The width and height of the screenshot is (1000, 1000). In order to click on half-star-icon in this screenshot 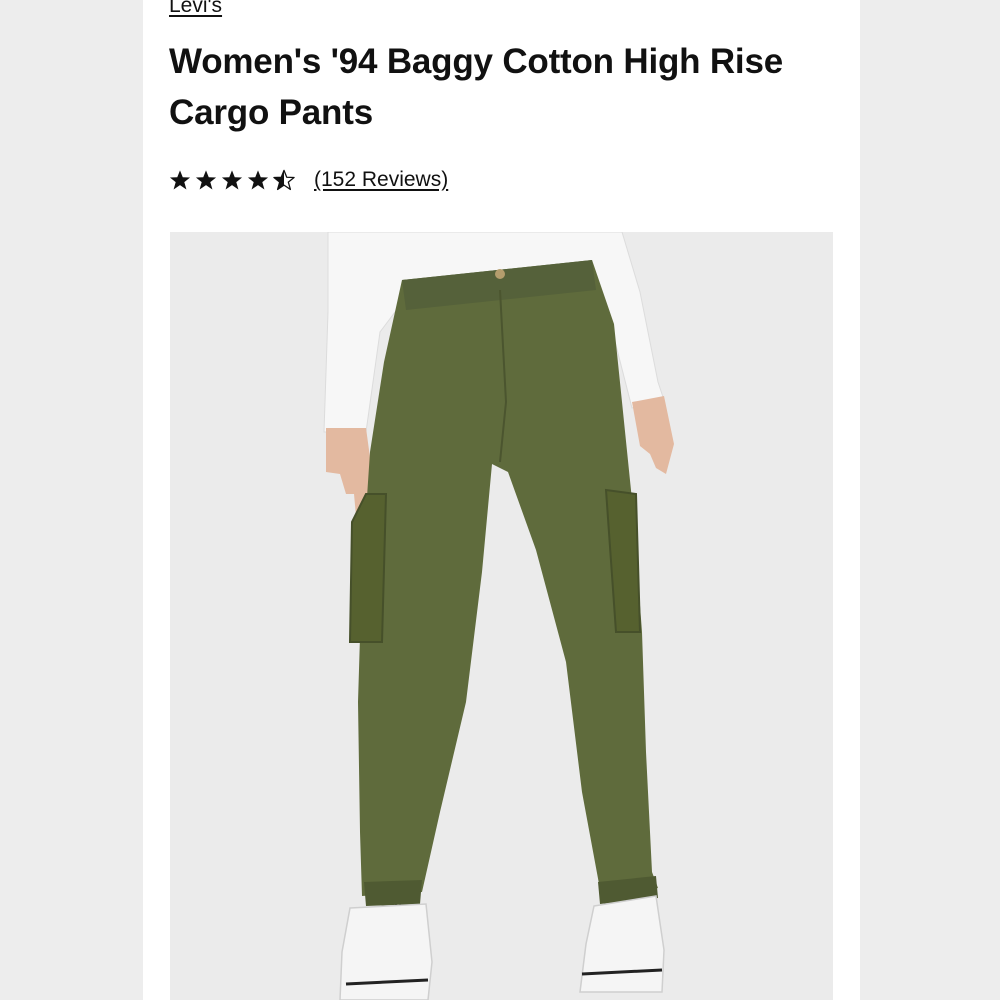, I will do `click(284, 180)`.